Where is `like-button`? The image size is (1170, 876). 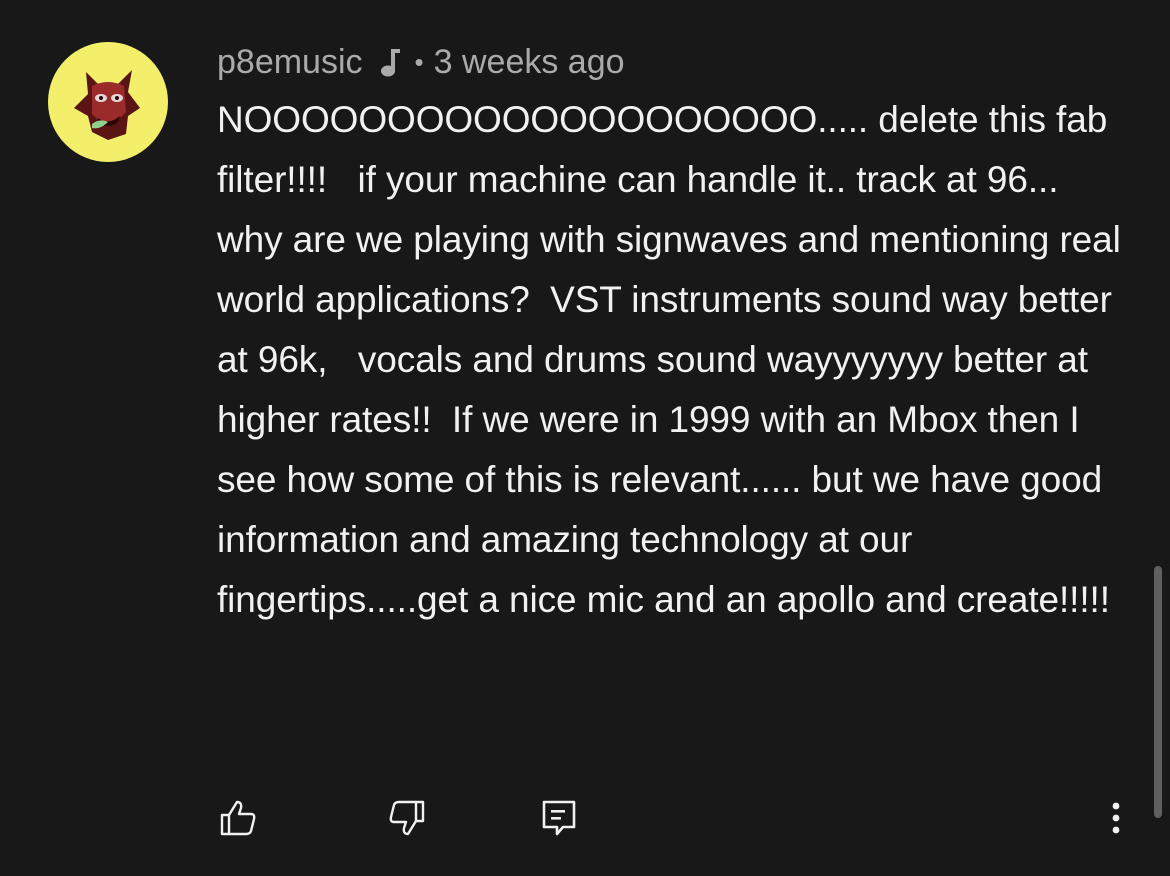
like-button is located at coordinates (238, 818).